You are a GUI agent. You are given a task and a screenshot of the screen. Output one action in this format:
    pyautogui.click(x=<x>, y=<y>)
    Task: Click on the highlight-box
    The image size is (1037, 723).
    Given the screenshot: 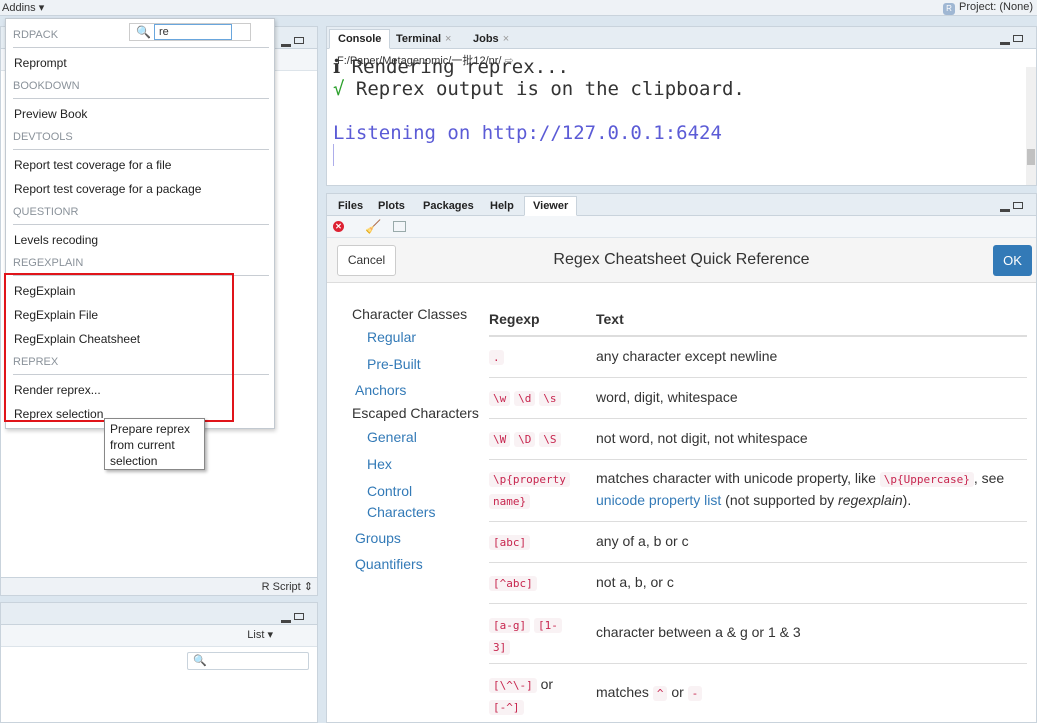 What is the action you would take?
    pyautogui.click(x=119, y=347)
    